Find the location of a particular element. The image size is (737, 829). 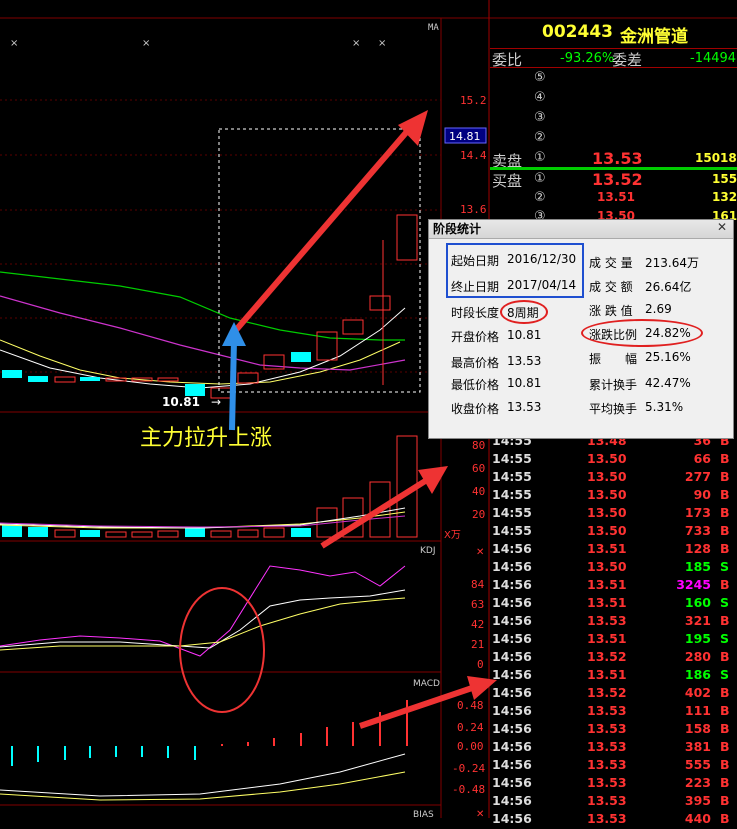

buy1-row: 买盘 ① 13.52 155 is located at coordinates (613, 181).